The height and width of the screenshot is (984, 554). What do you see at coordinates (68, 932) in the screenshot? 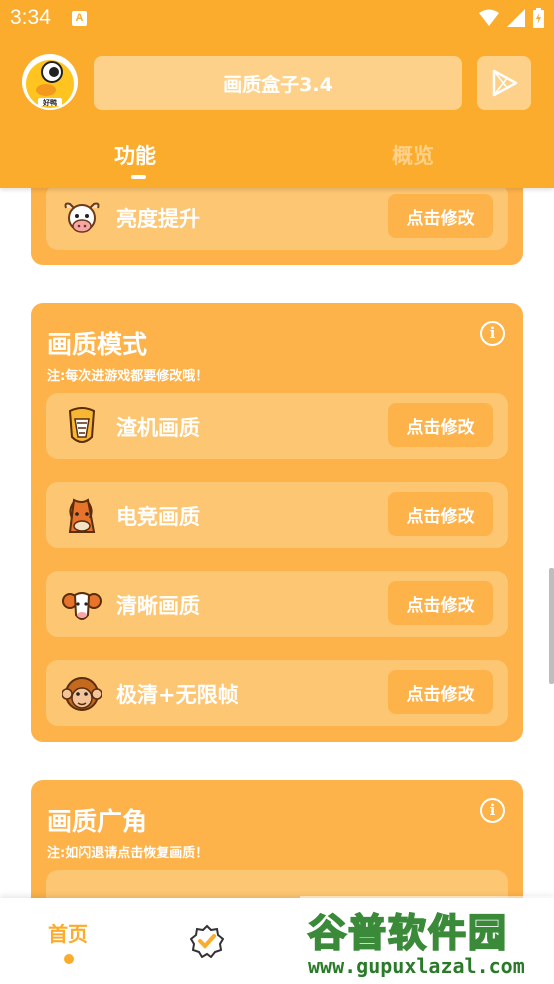
I see `nav-home: 首页` at bounding box center [68, 932].